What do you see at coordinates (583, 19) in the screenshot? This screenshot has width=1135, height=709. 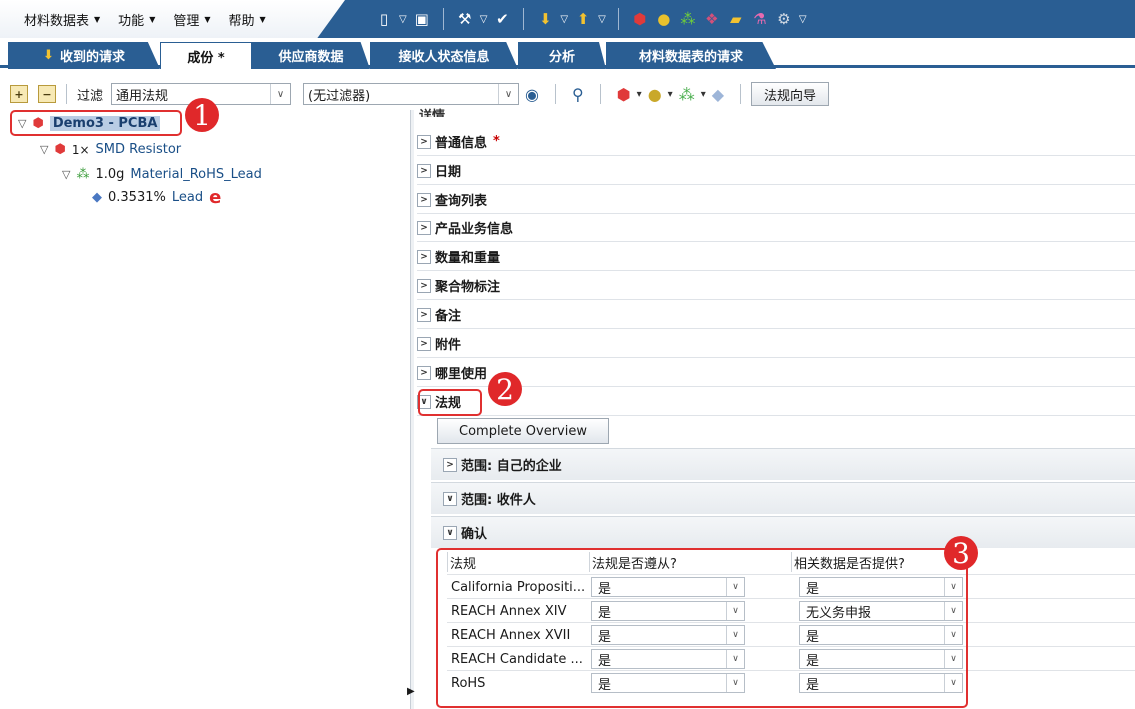 I see `upload-icon: ⬆` at bounding box center [583, 19].